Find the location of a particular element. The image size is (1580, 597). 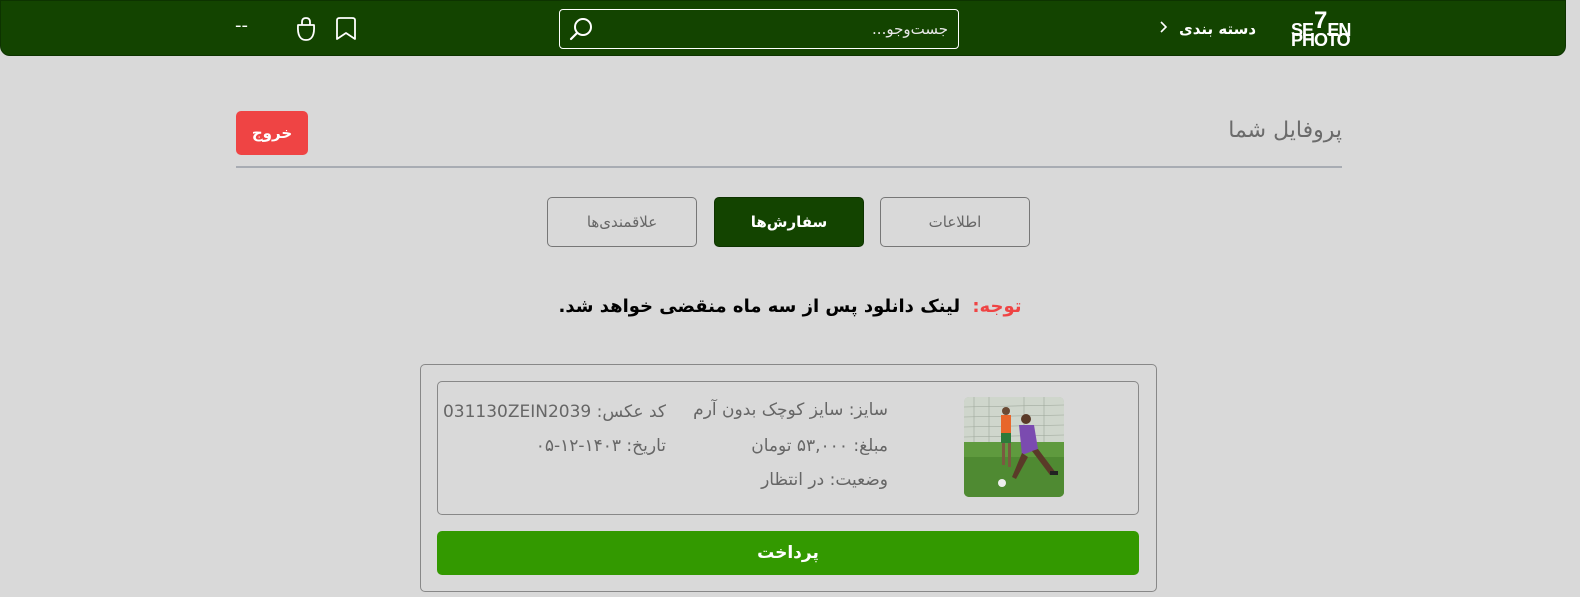

user-placeholder: -- is located at coordinates (241, 25).